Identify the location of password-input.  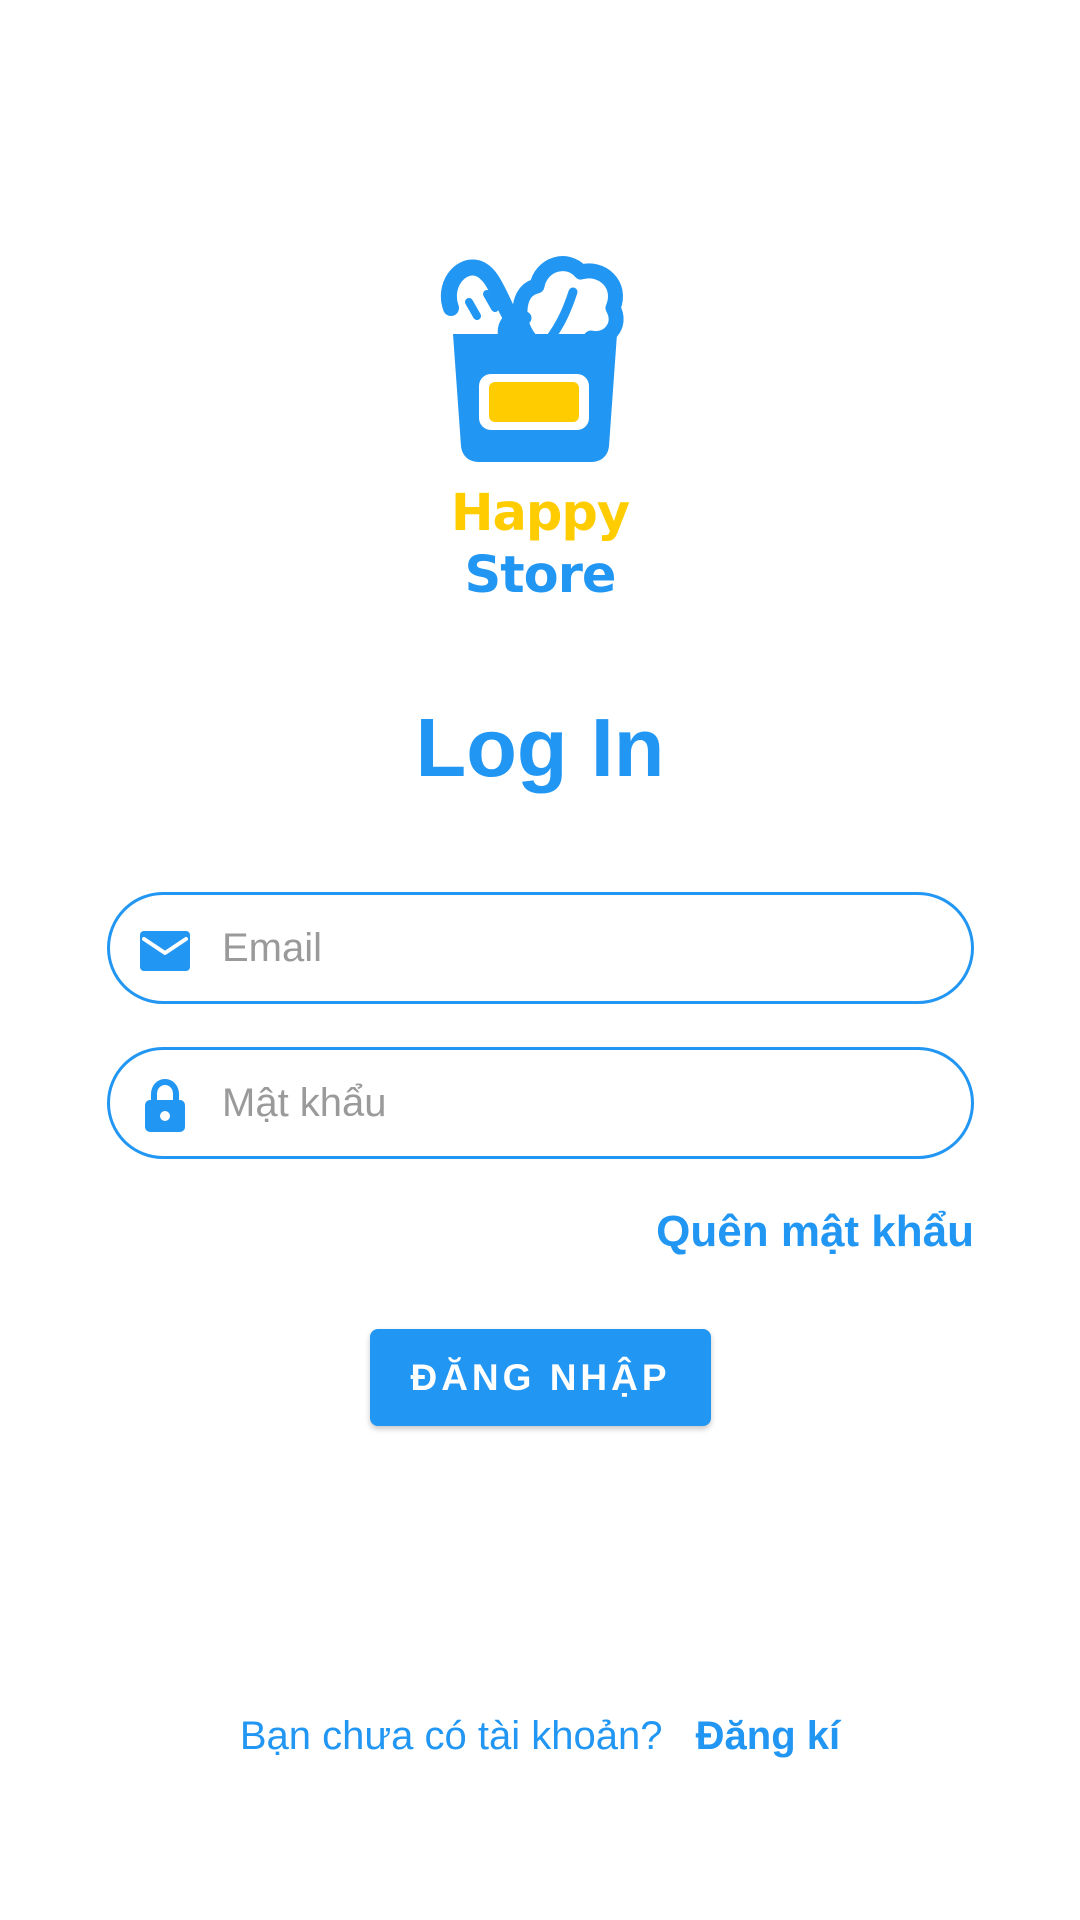
(582, 1103).